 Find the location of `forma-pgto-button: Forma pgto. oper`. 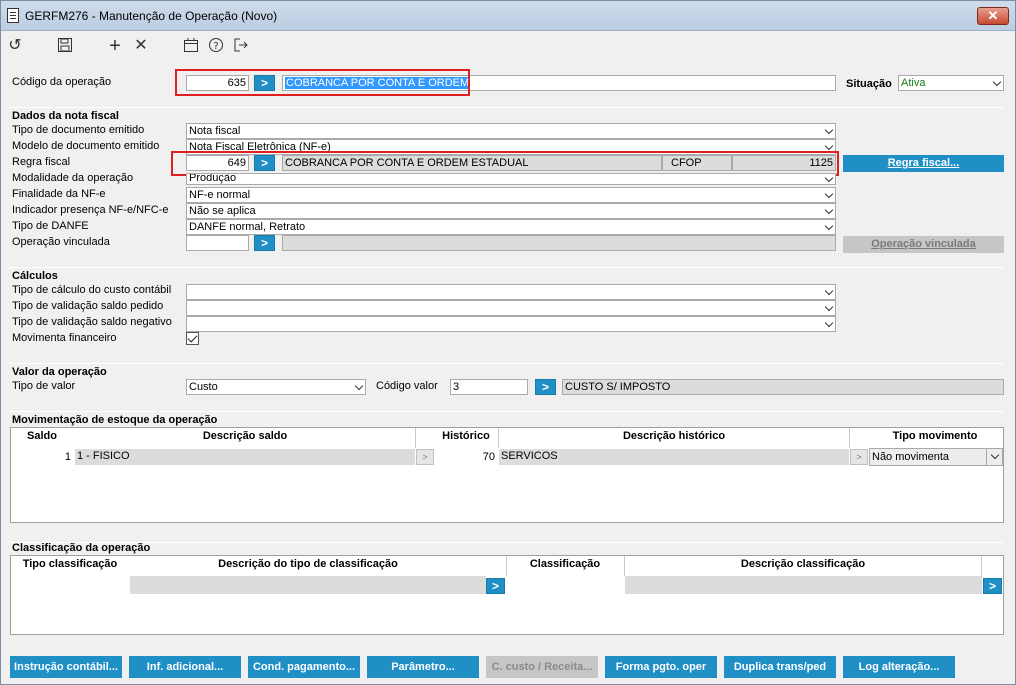

forma-pgto-button: Forma pgto. oper is located at coordinates (661, 667).